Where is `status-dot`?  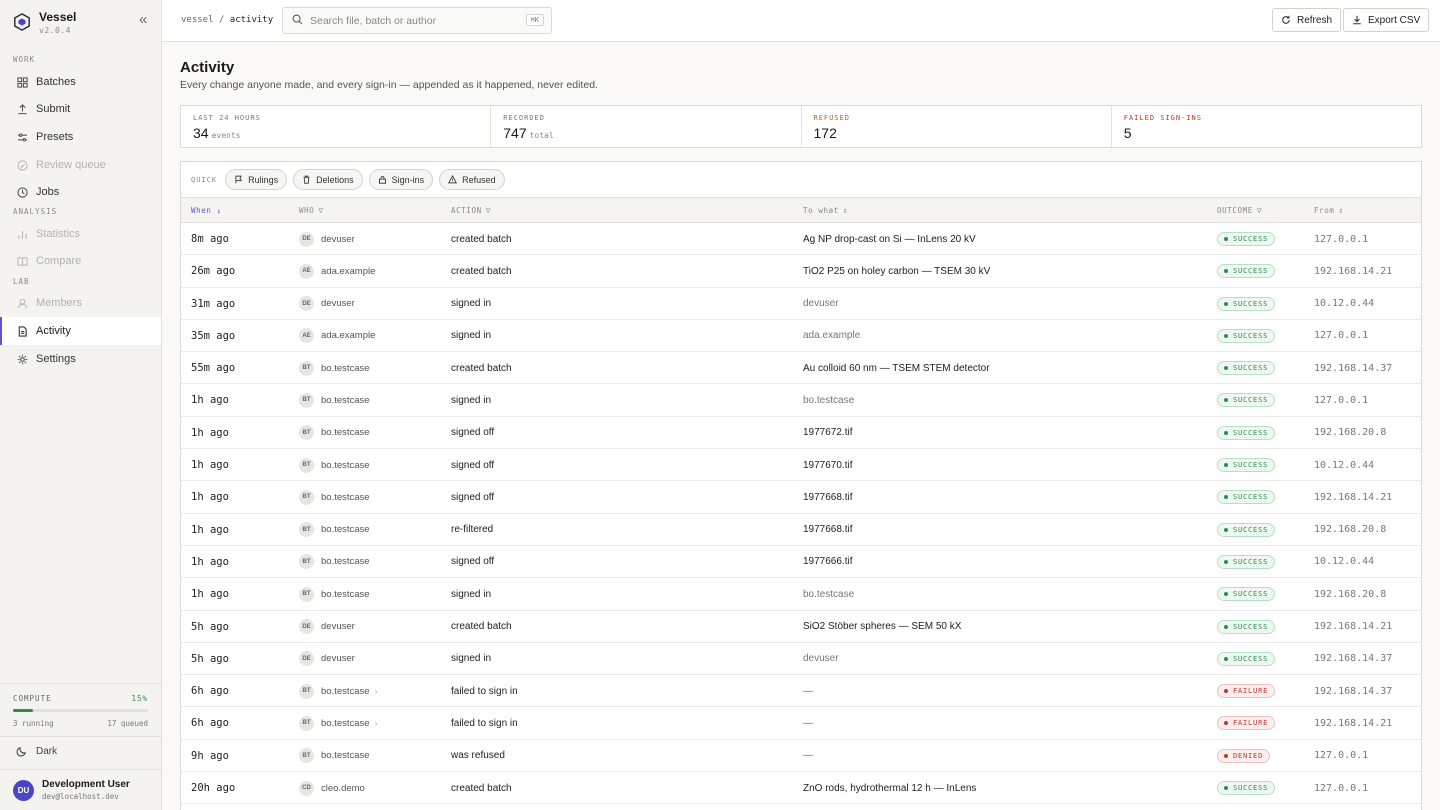 status-dot is located at coordinates (1226, 335).